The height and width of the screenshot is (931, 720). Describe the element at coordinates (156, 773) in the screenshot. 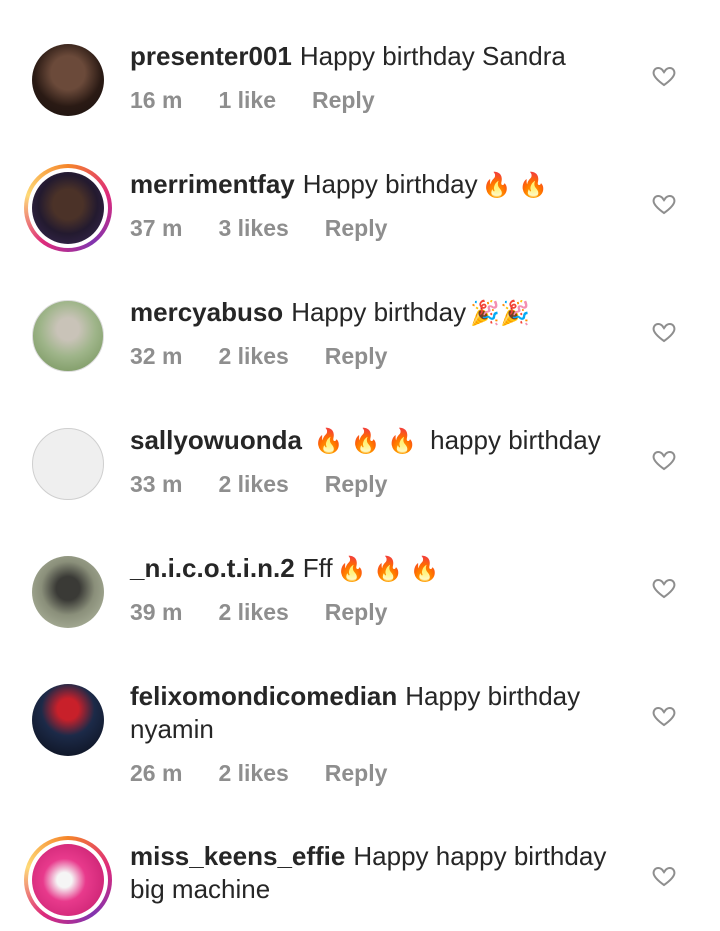

I see `timestamp: 26 m` at that location.